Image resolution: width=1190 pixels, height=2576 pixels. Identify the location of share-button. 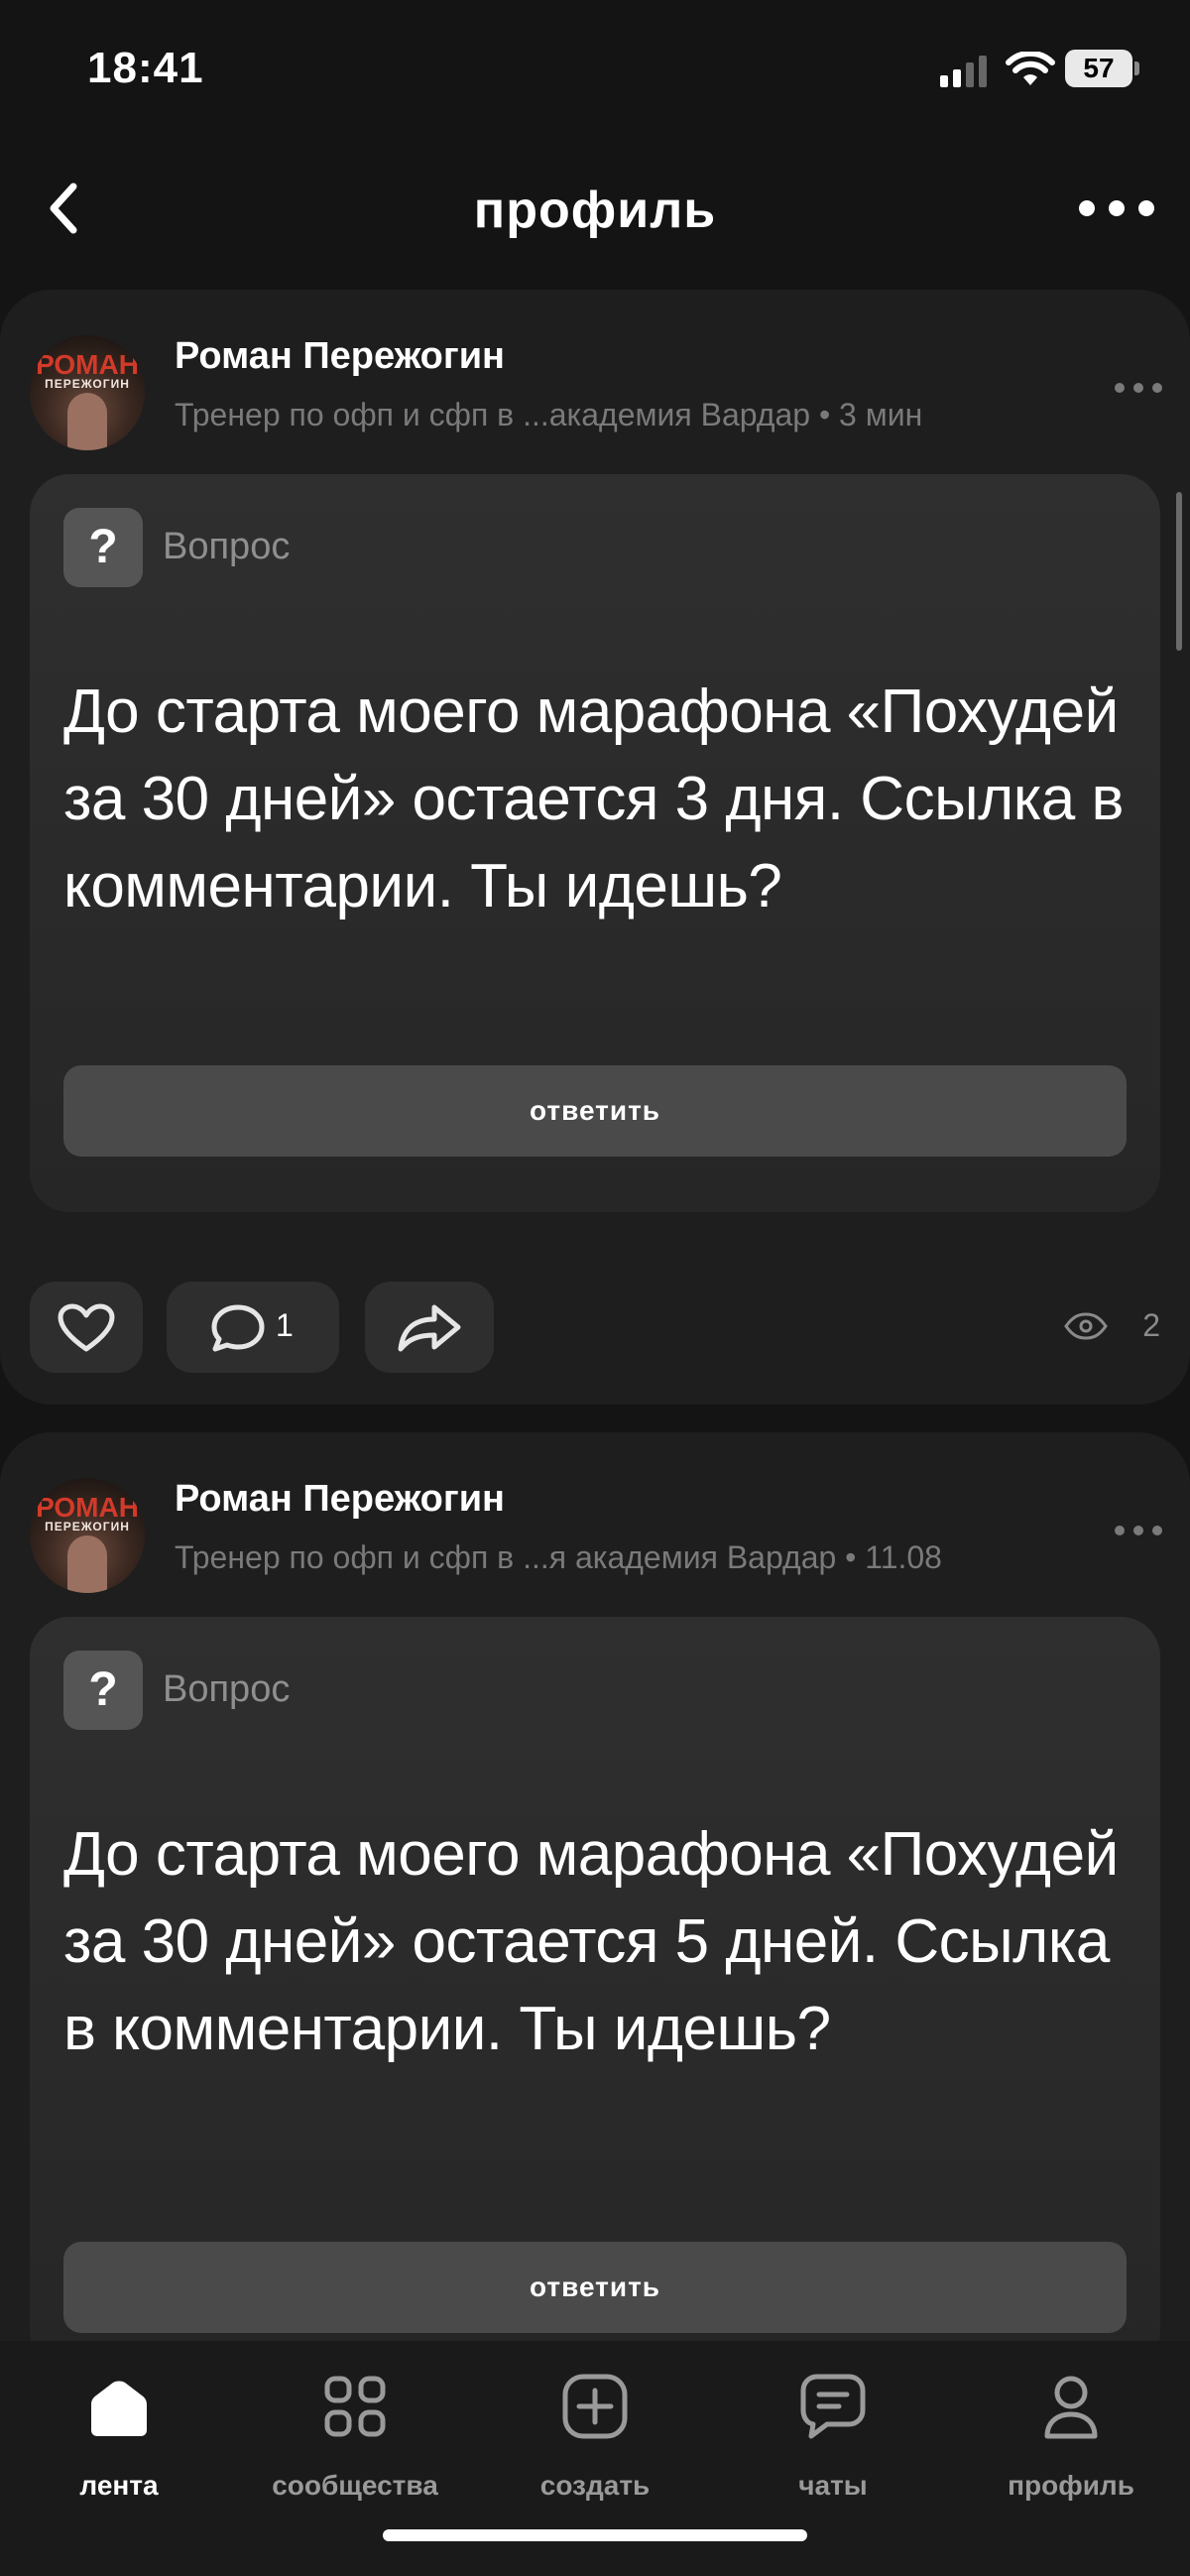
(429, 1327).